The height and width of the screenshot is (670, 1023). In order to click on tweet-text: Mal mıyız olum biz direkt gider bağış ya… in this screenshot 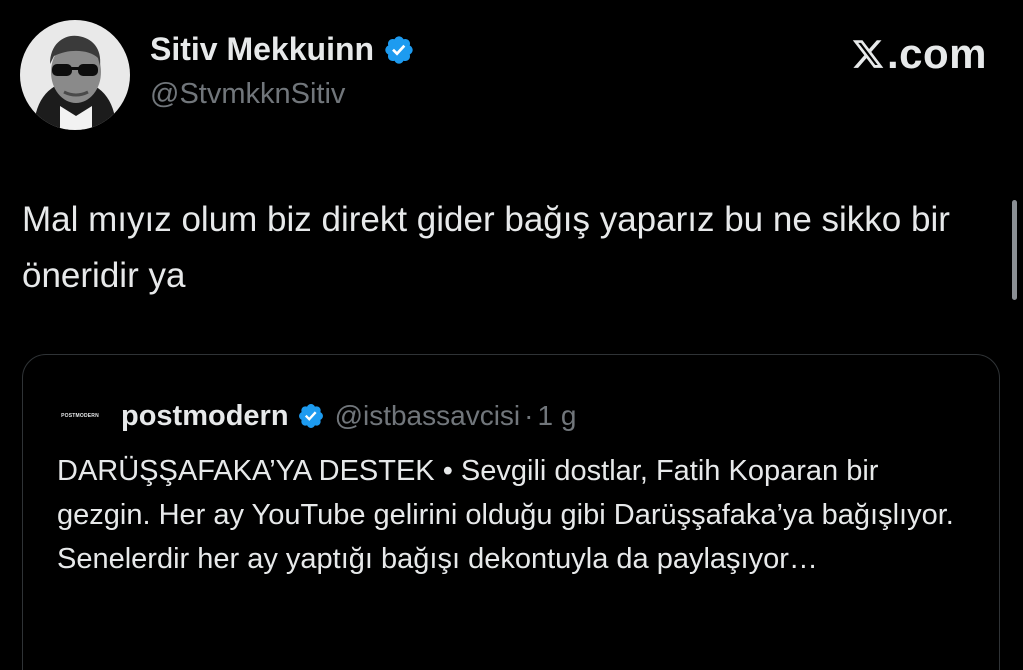, I will do `click(486, 247)`.